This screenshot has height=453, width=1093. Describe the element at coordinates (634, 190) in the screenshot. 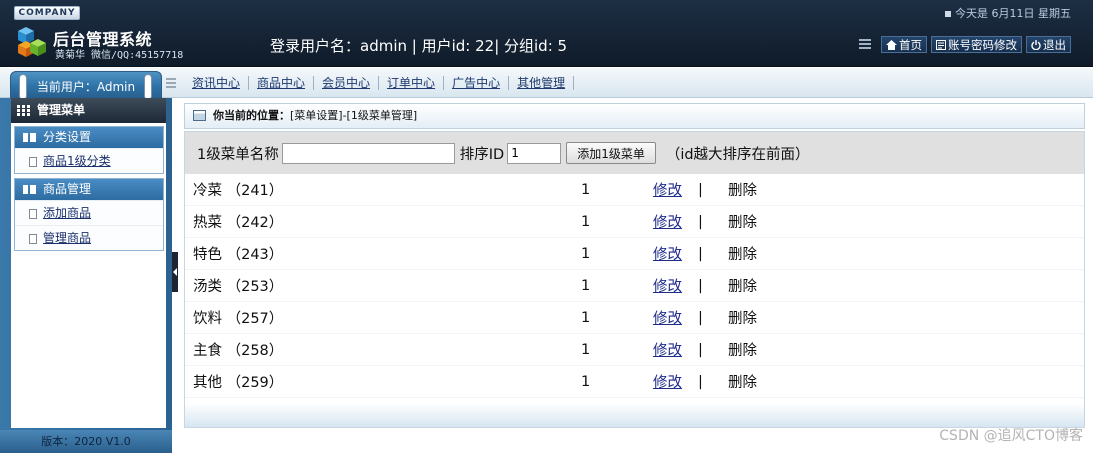

I see `table-row: 冷菜 （241） 1 修改 | 删除` at that location.